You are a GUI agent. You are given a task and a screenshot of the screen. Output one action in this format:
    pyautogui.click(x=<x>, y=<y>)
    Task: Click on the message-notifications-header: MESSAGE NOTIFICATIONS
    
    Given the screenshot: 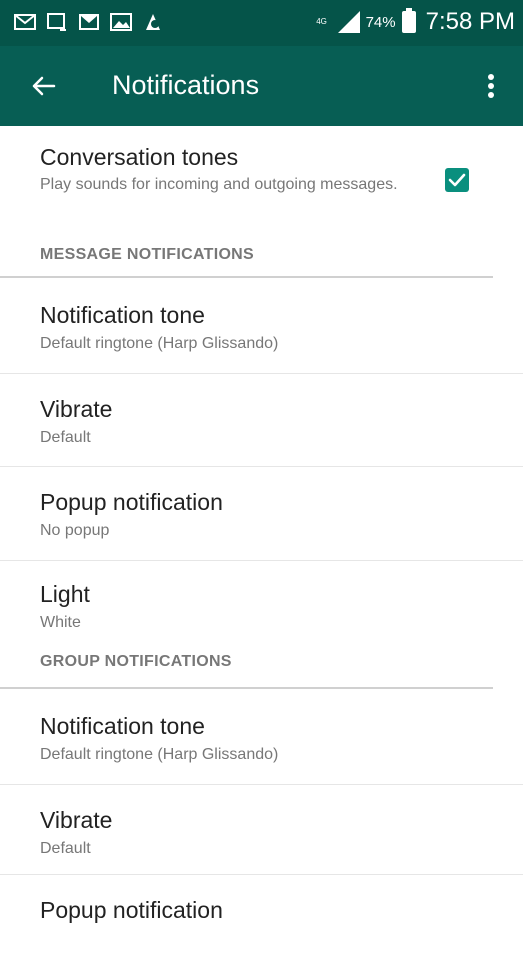 What is the action you would take?
    pyautogui.click(x=246, y=254)
    